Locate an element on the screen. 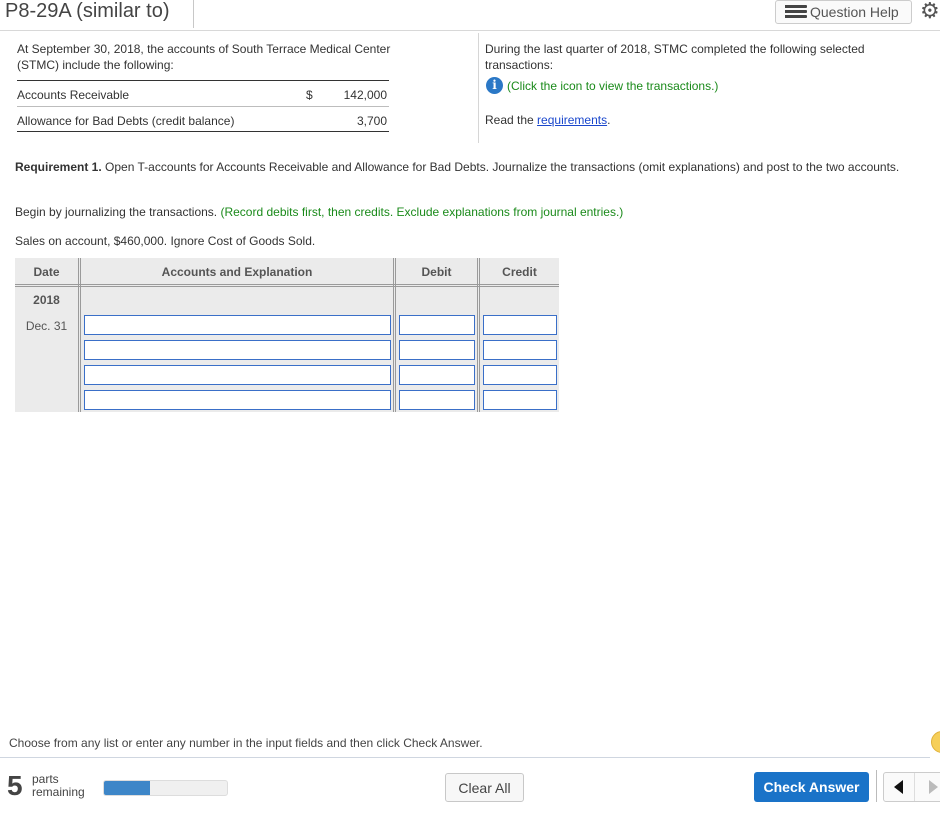  previous-arrow-icon is located at coordinates (898, 787).